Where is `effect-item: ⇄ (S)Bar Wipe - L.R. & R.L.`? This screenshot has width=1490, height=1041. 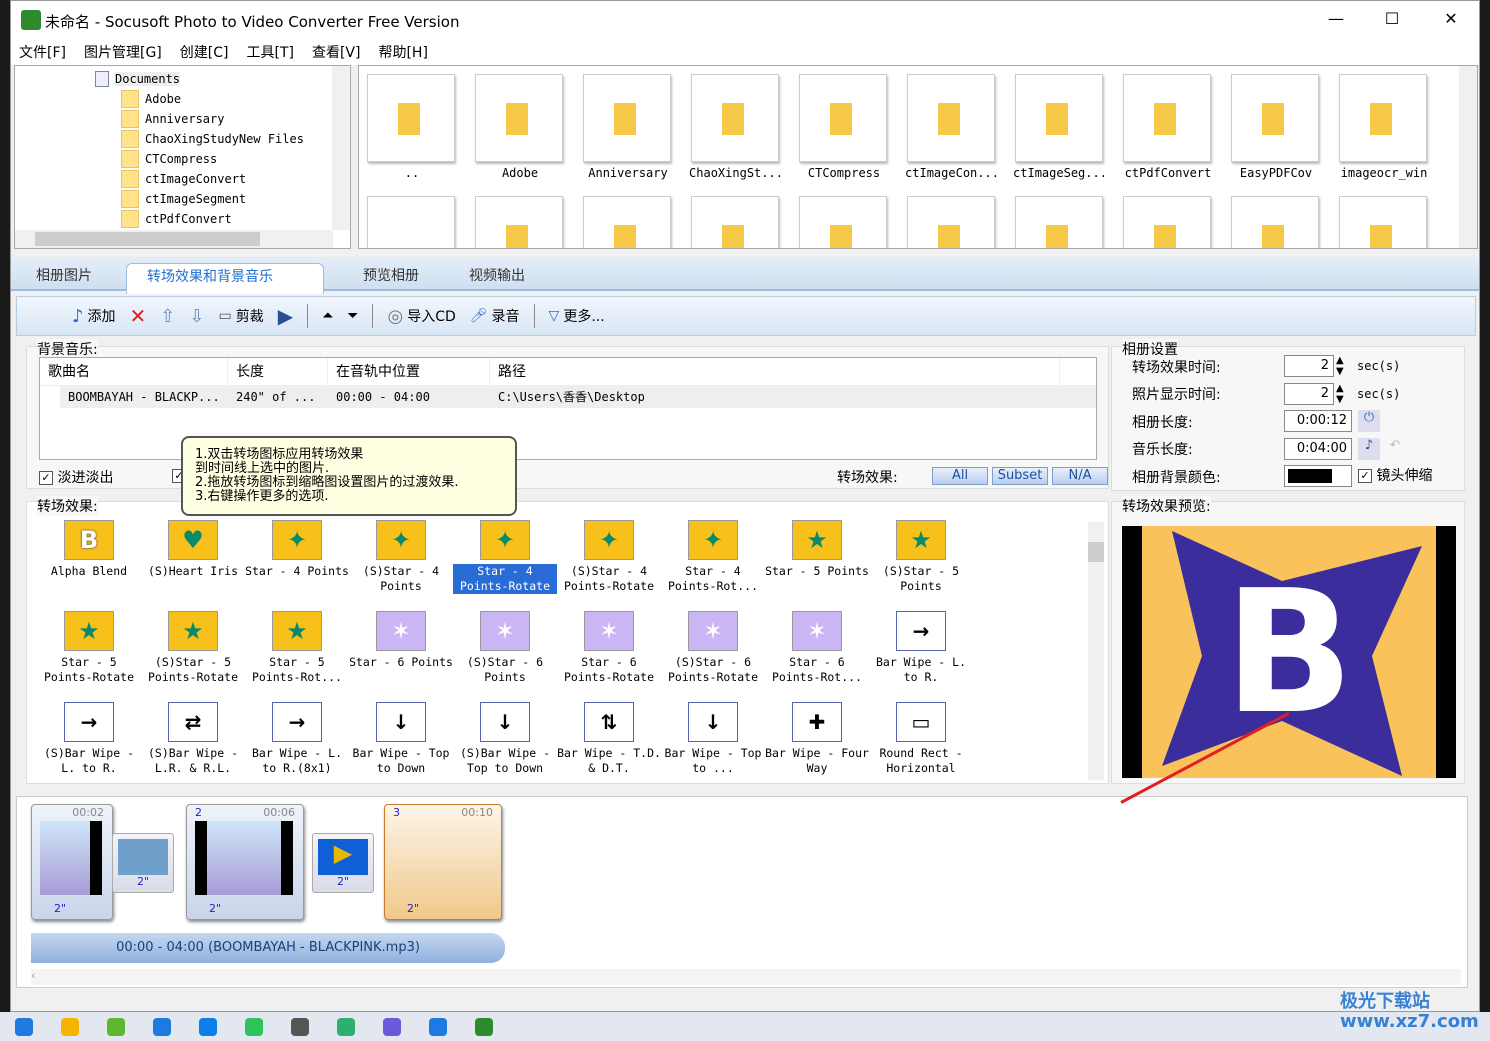 effect-item: ⇄ (S)Bar Wipe - L.R. & R.L. is located at coordinates (193, 739).